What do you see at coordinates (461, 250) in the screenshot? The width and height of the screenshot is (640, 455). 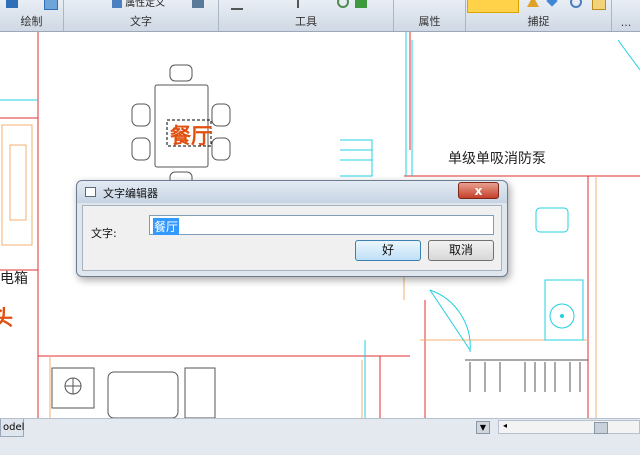 I see `cancel-button: 取消` at bounding box center [461, 250].